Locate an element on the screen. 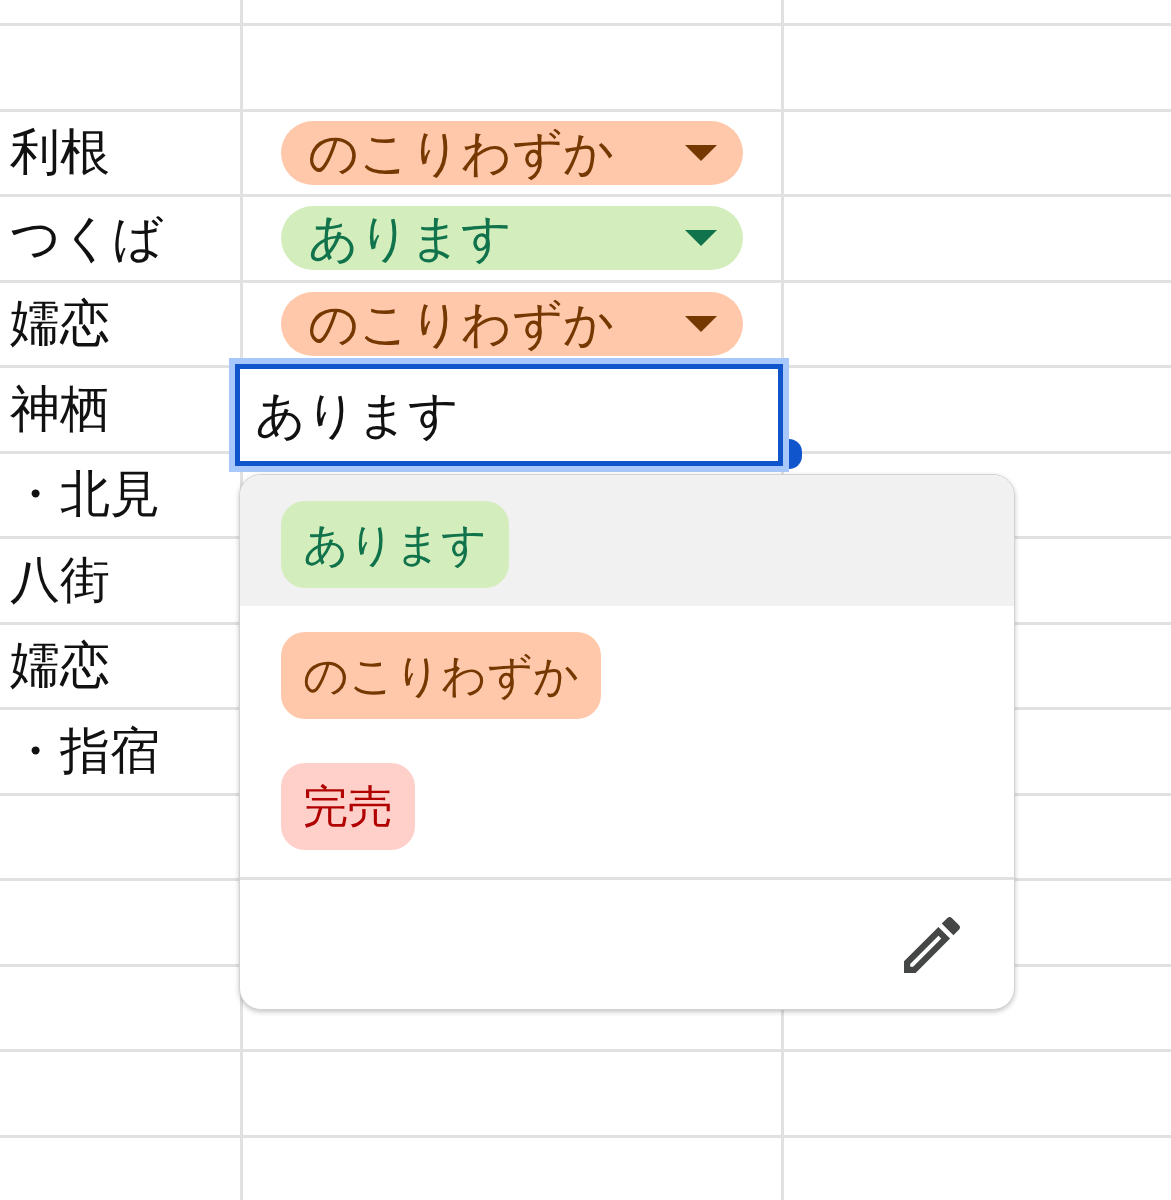 Image resolution: width=1171 pixels, height=1200 pixels. cell-input-field: あります is located at coordinates (509, 415).